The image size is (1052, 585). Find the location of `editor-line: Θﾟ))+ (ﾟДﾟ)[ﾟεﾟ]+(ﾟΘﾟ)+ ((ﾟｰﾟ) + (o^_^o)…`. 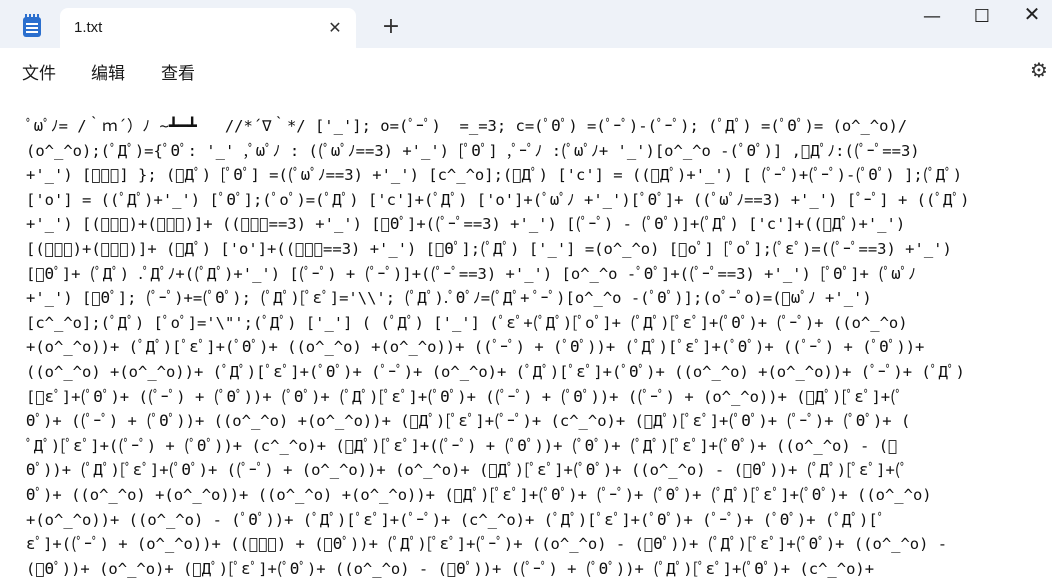

editor-line: Θﾟ))+ (ﾟДﾟ)[ﾟεﾟ]+(ﾟΘﾟ)+ ((ﾟｰﾟ) + (o^_^o)… is located at coordinates (467, 470).